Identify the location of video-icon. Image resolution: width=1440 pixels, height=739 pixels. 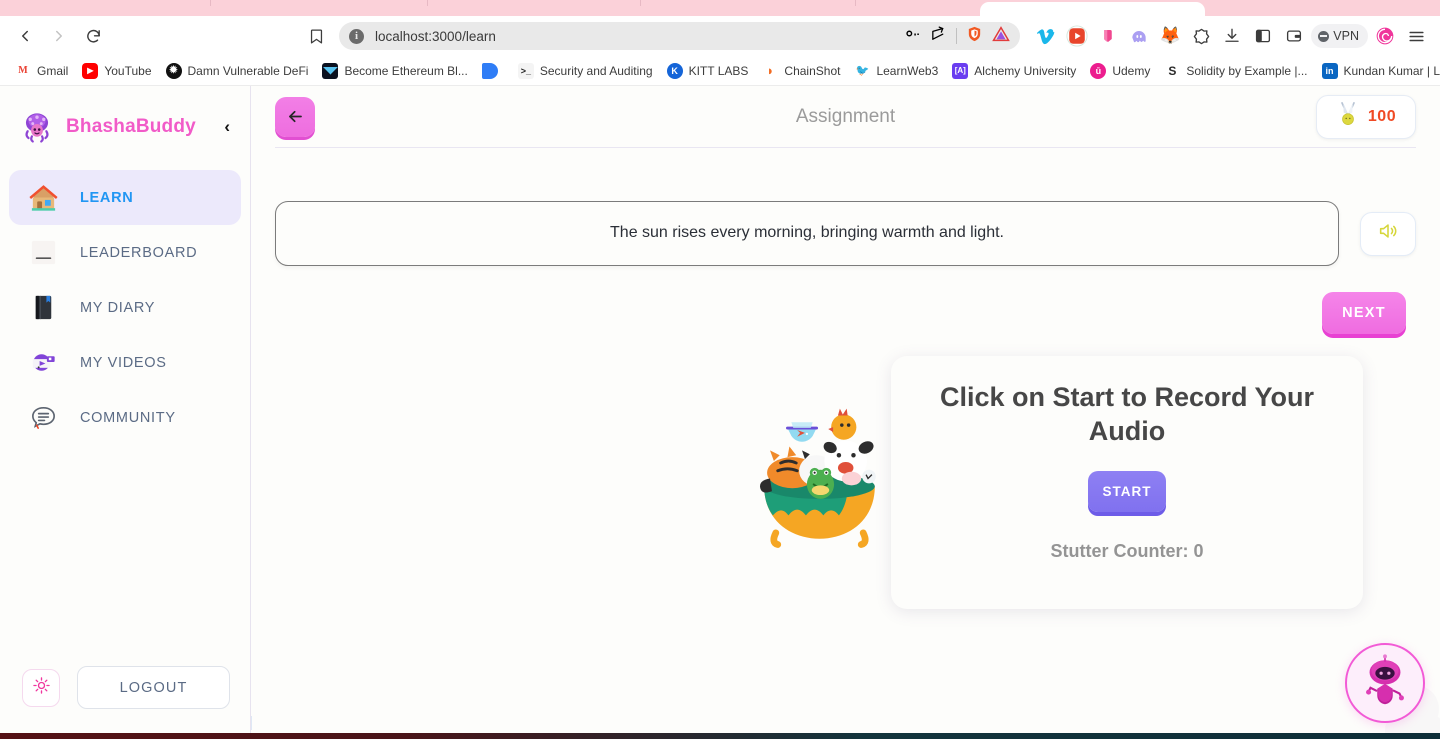
(43, 363).